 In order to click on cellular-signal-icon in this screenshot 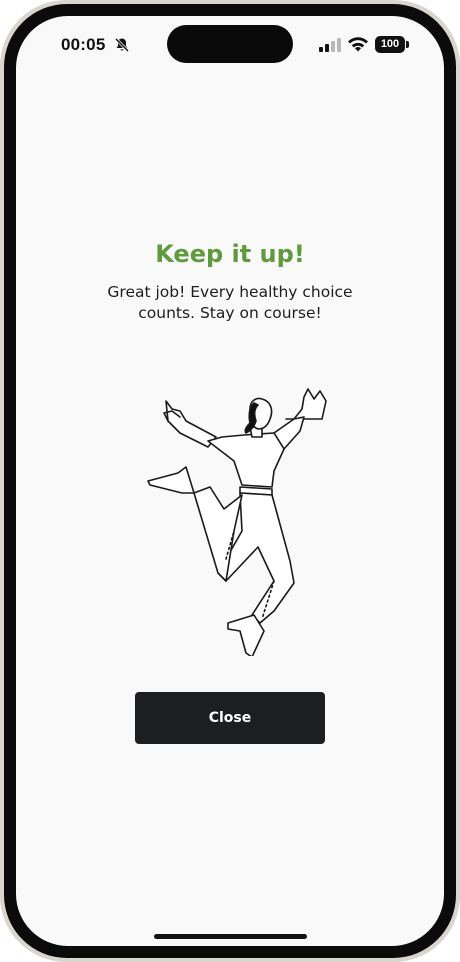, I will do `click(330, 45)`.